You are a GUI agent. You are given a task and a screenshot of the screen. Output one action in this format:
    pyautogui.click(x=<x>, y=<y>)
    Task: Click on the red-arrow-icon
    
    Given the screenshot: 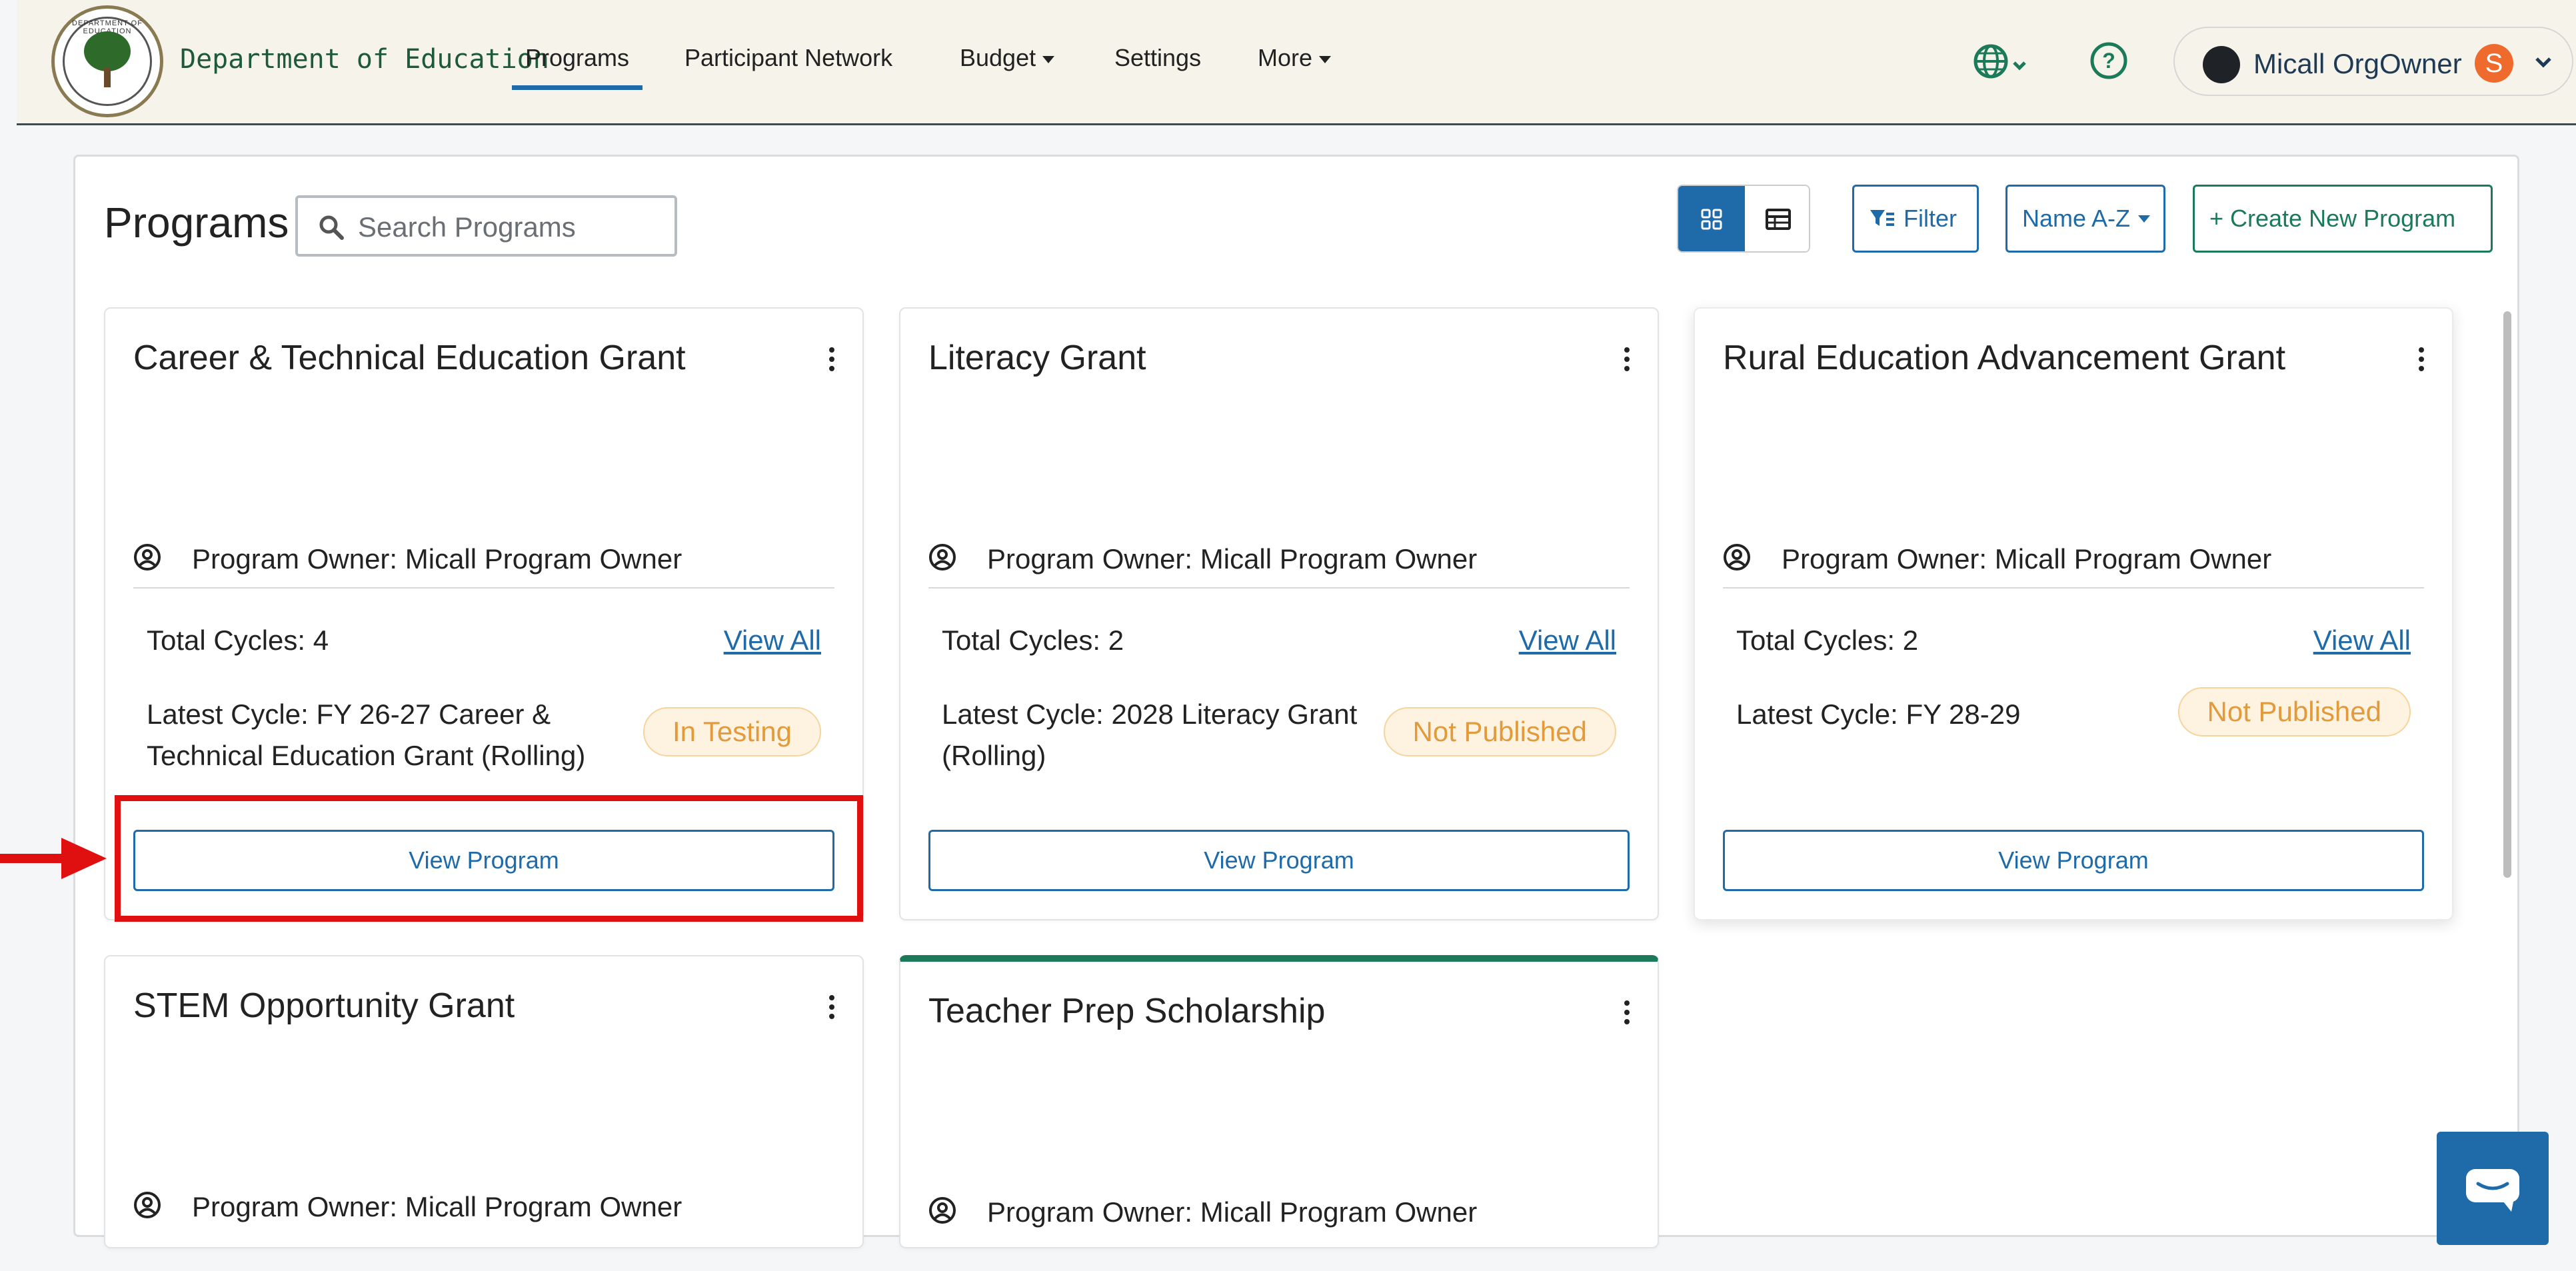 What is the action you would take?
    pyautogui.click(x=54, y=859)
    